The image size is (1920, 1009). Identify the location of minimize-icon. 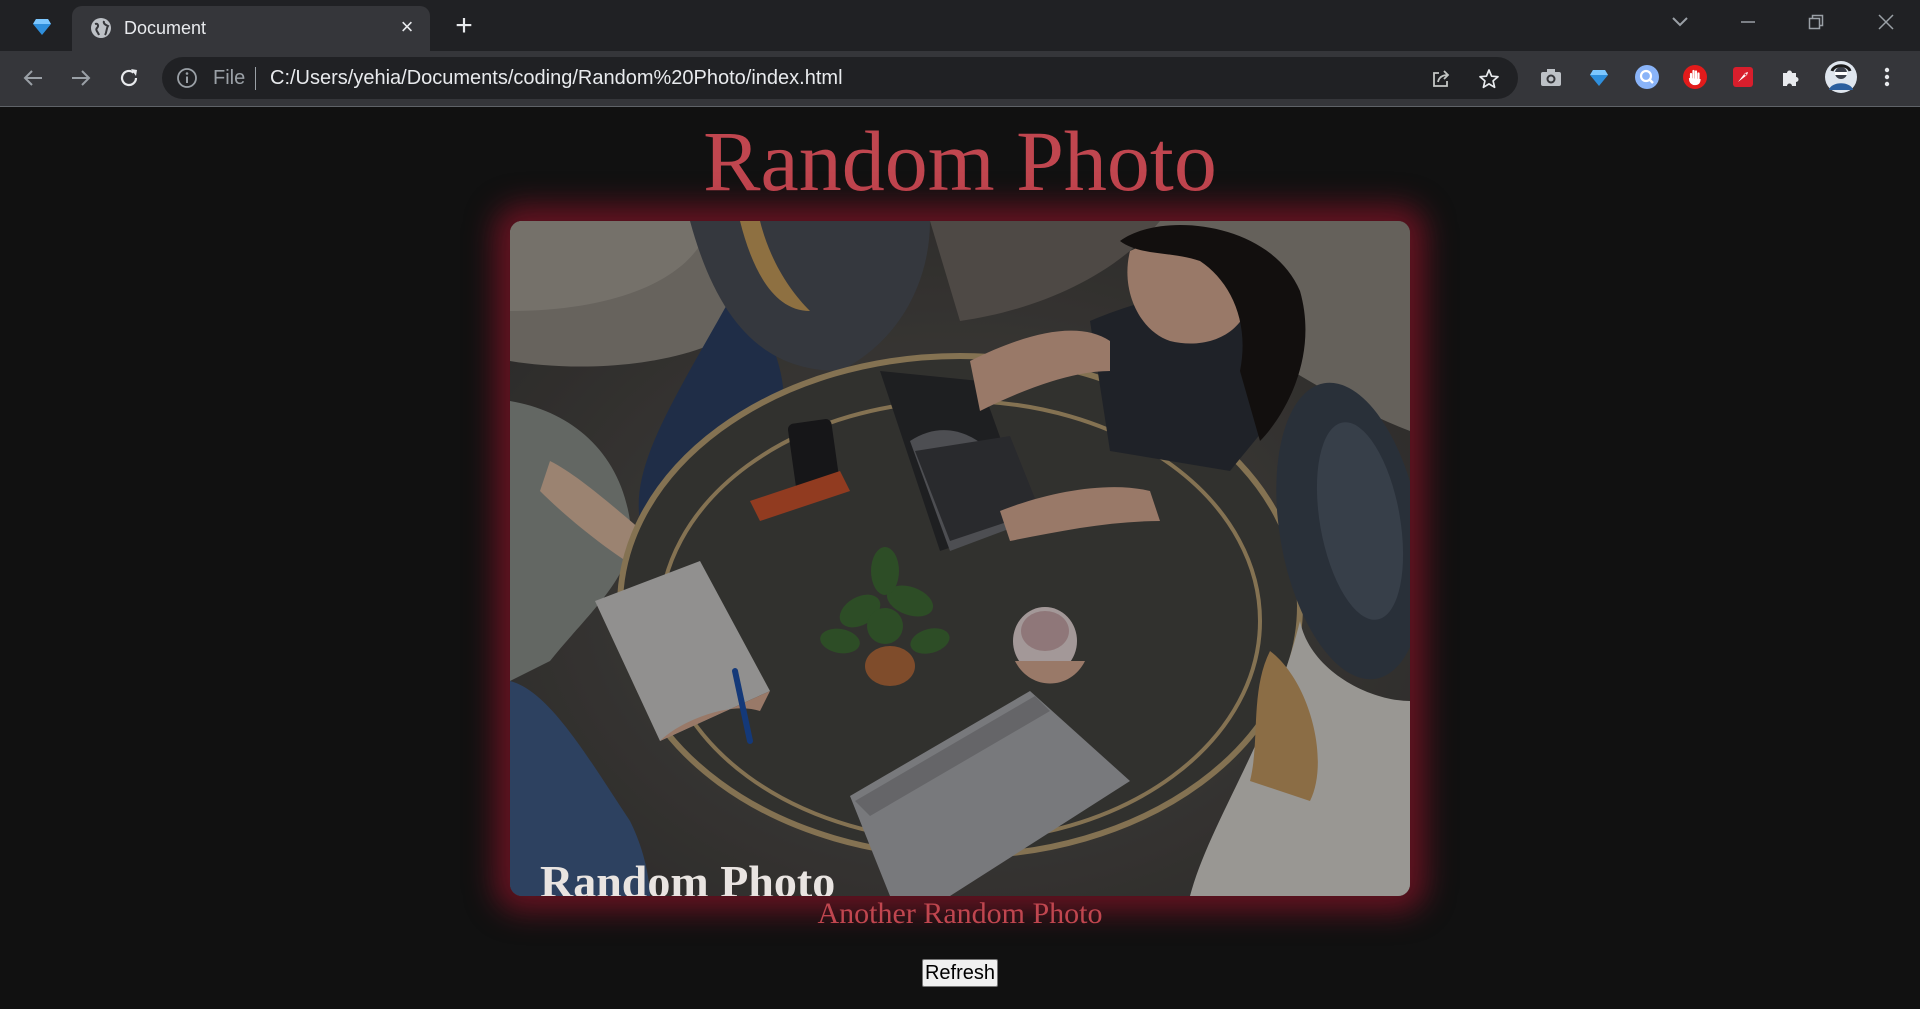
(1748, 22).